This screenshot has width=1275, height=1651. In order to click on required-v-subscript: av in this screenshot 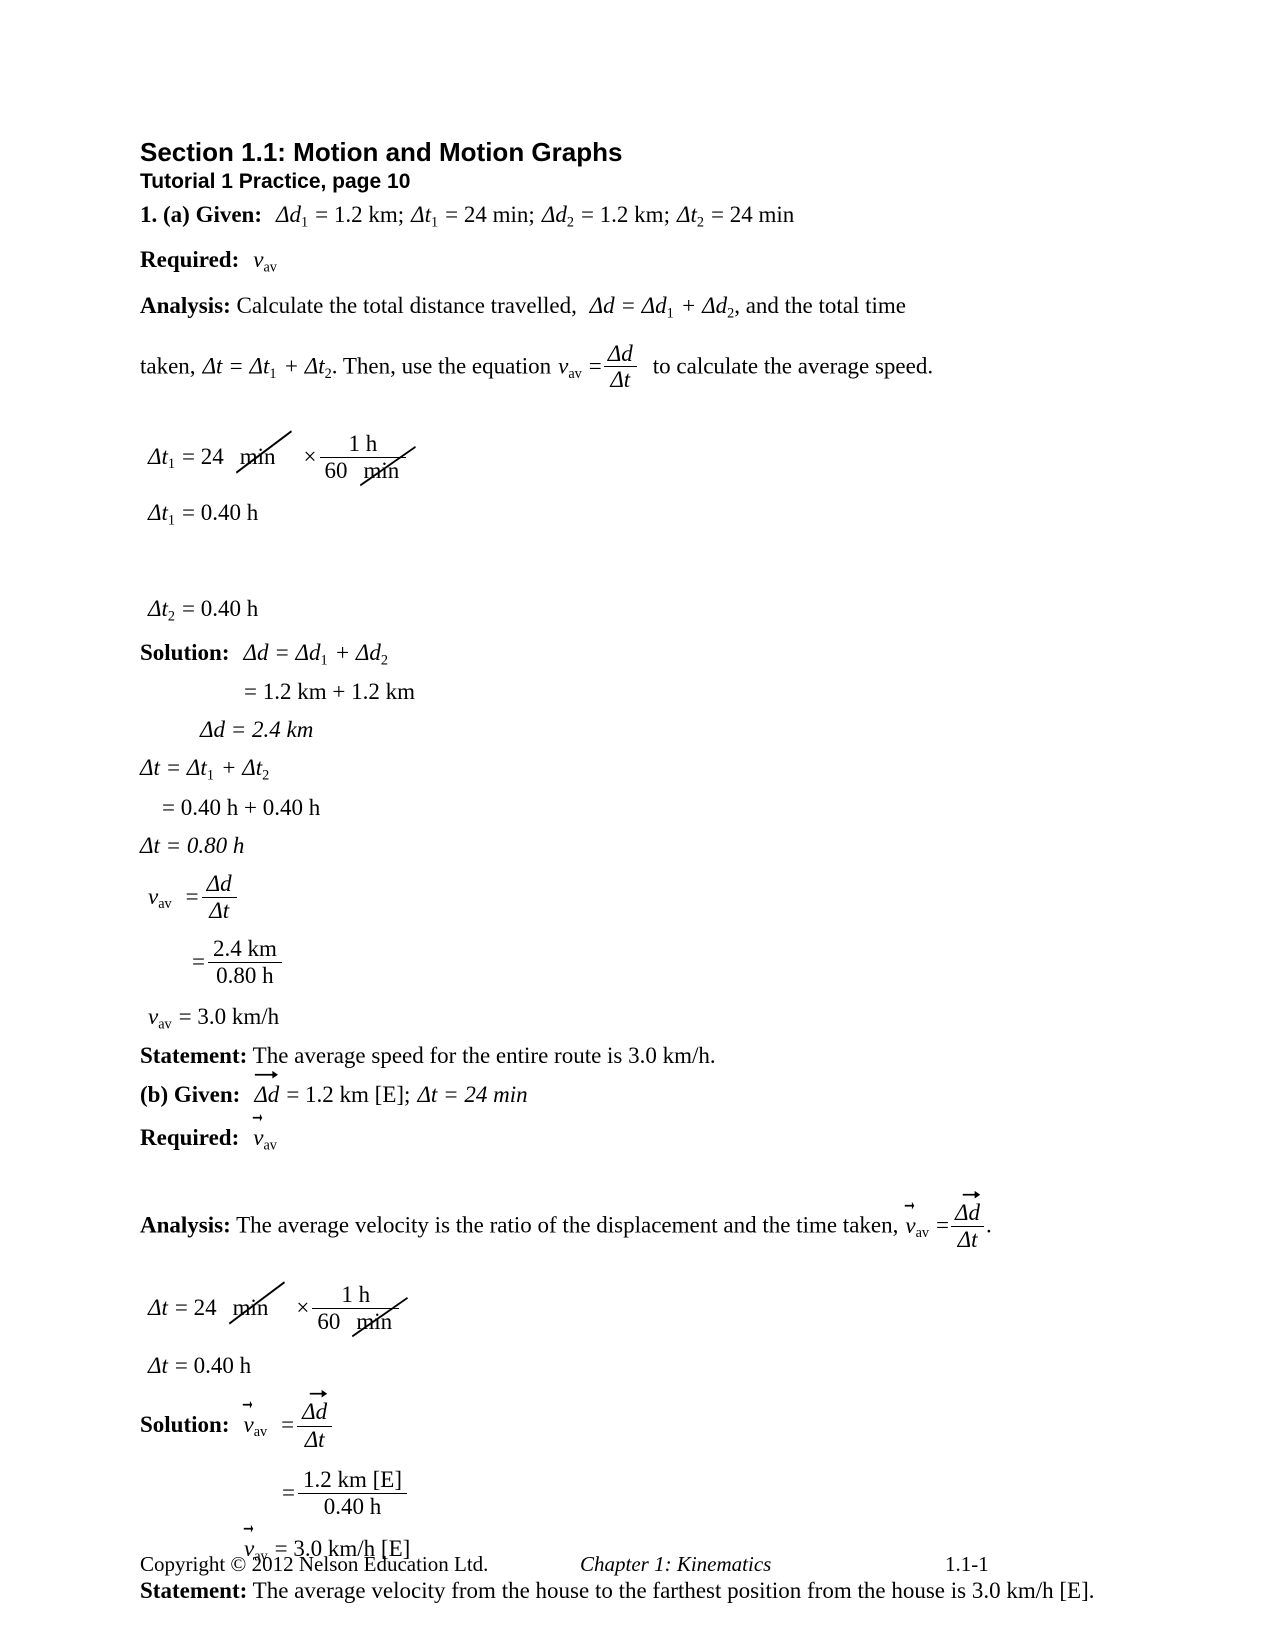, I will do `click(270, 267)`.